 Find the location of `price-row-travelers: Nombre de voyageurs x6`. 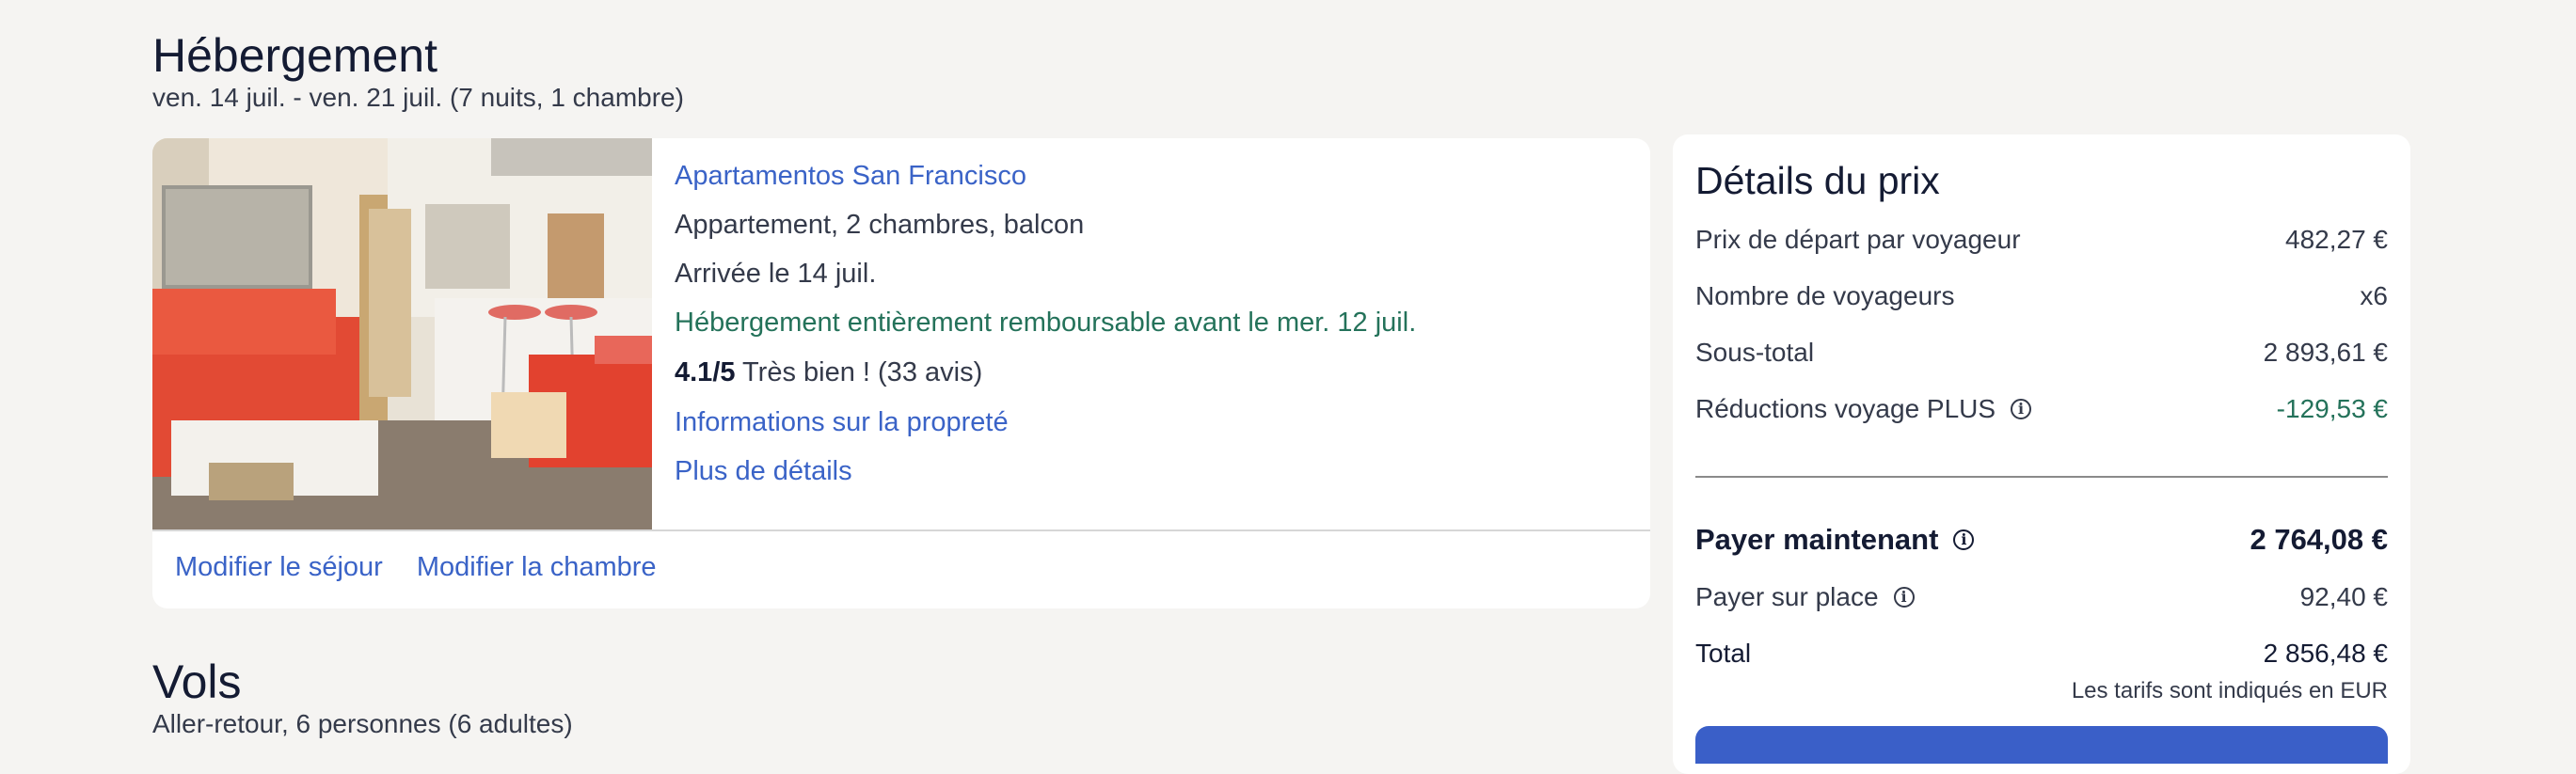

price-row-travelers: Nombre de voyageurs x6 is located at coordinates (2041, 296).